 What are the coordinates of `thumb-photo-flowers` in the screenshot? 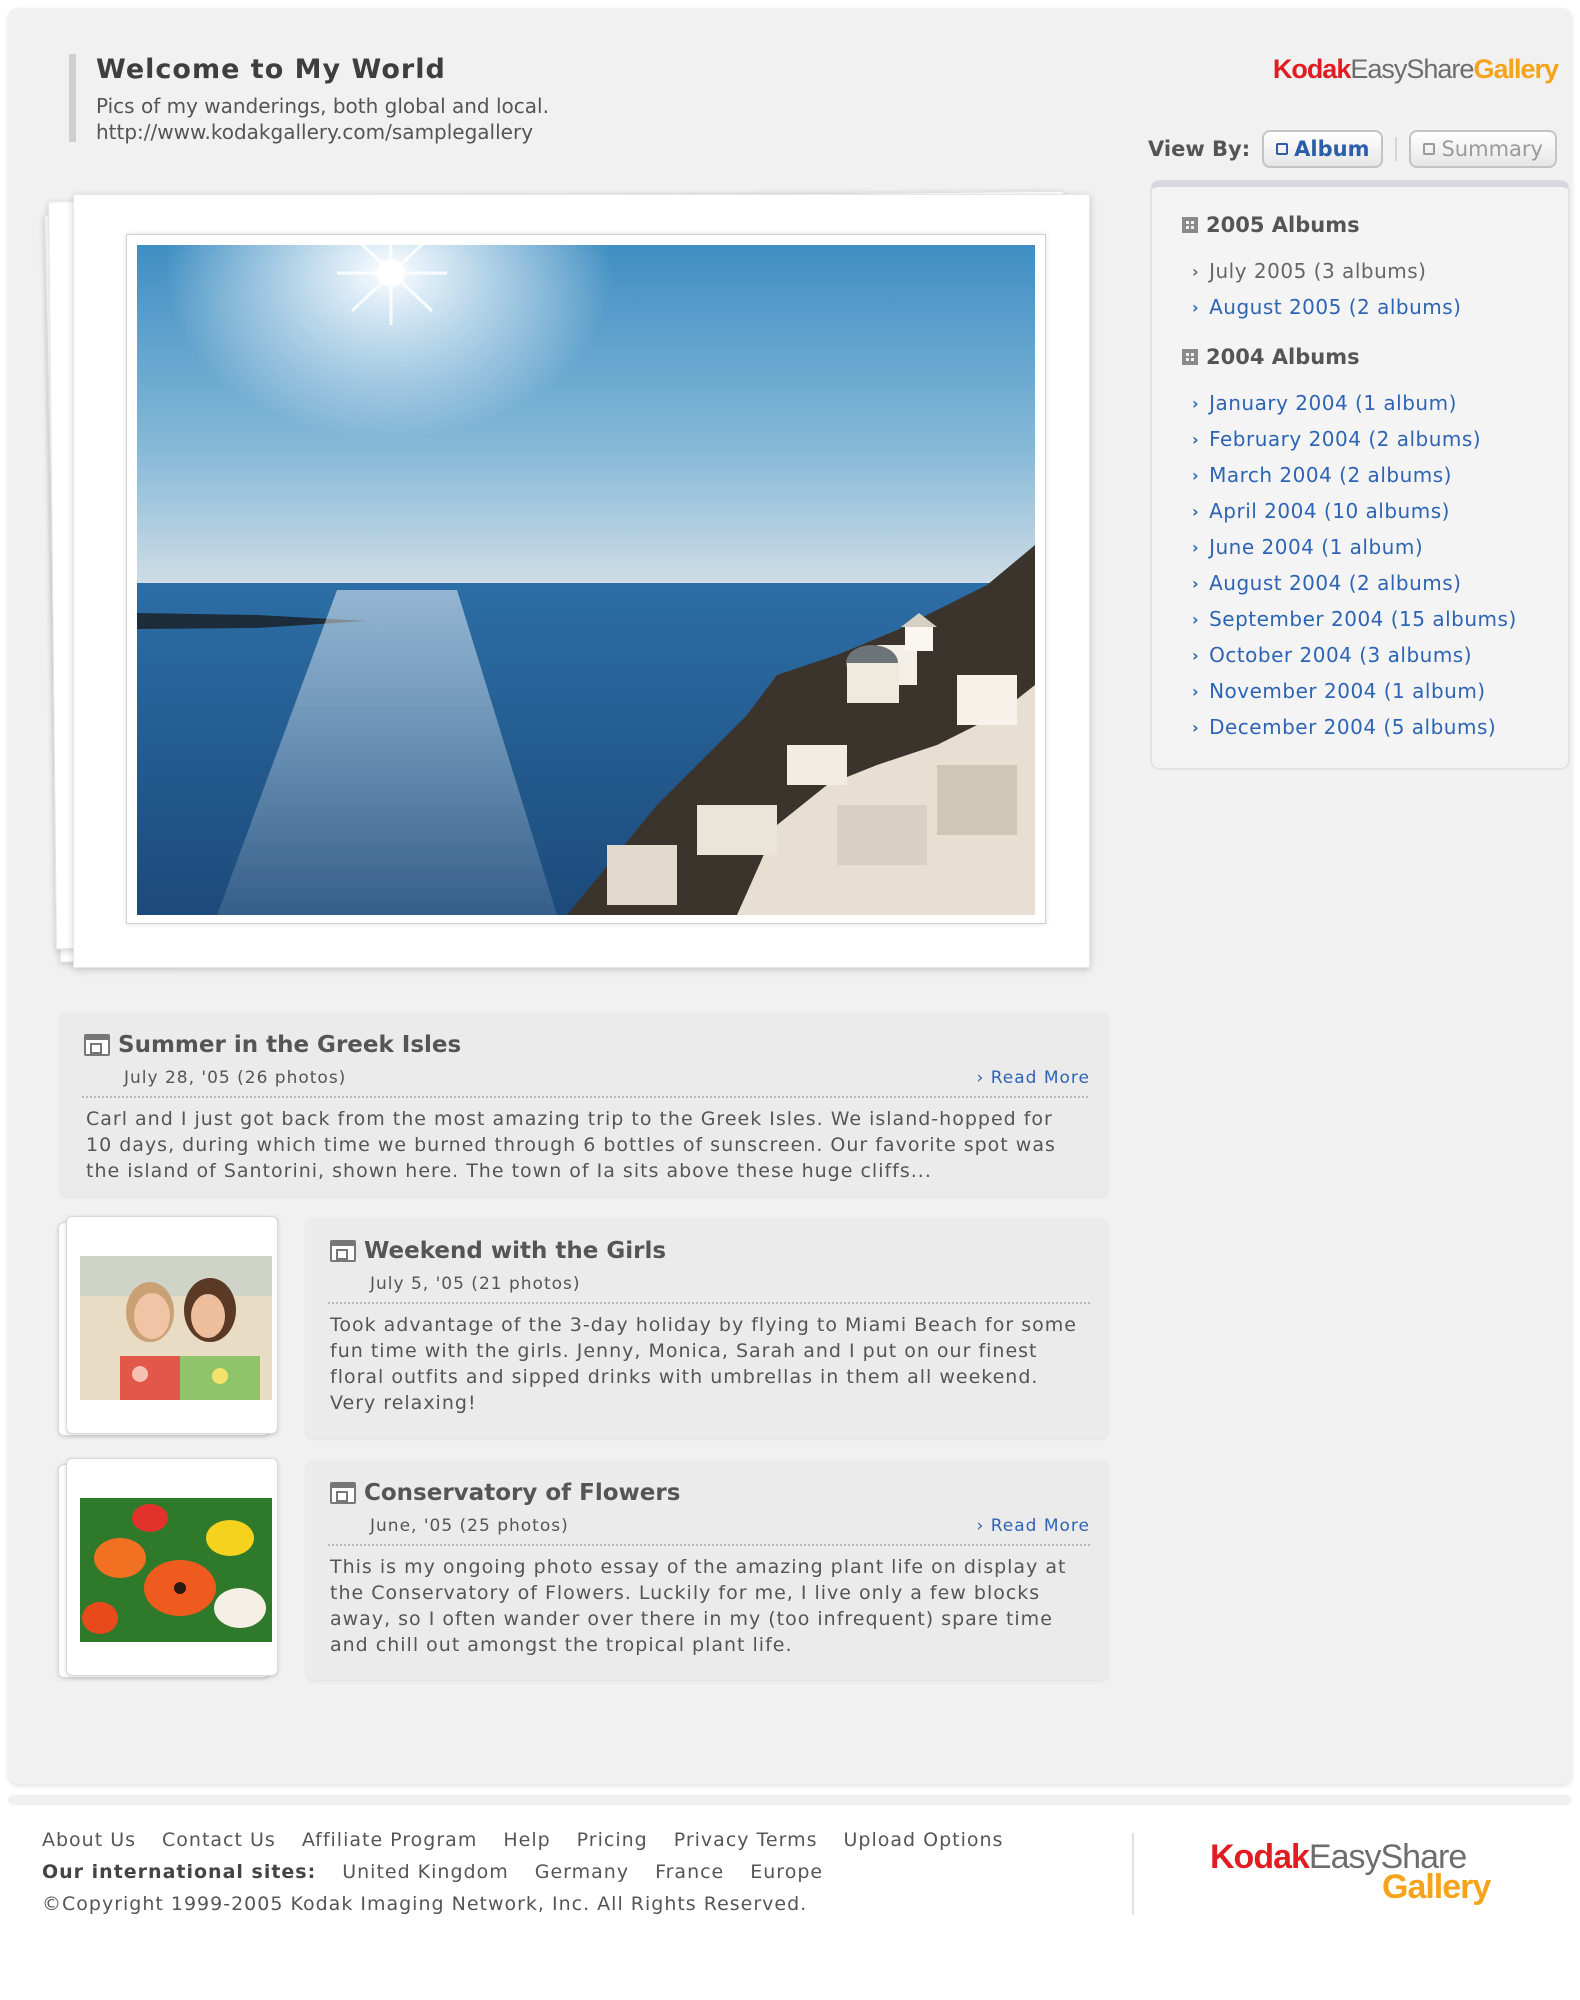 It's located at (176, 1570).